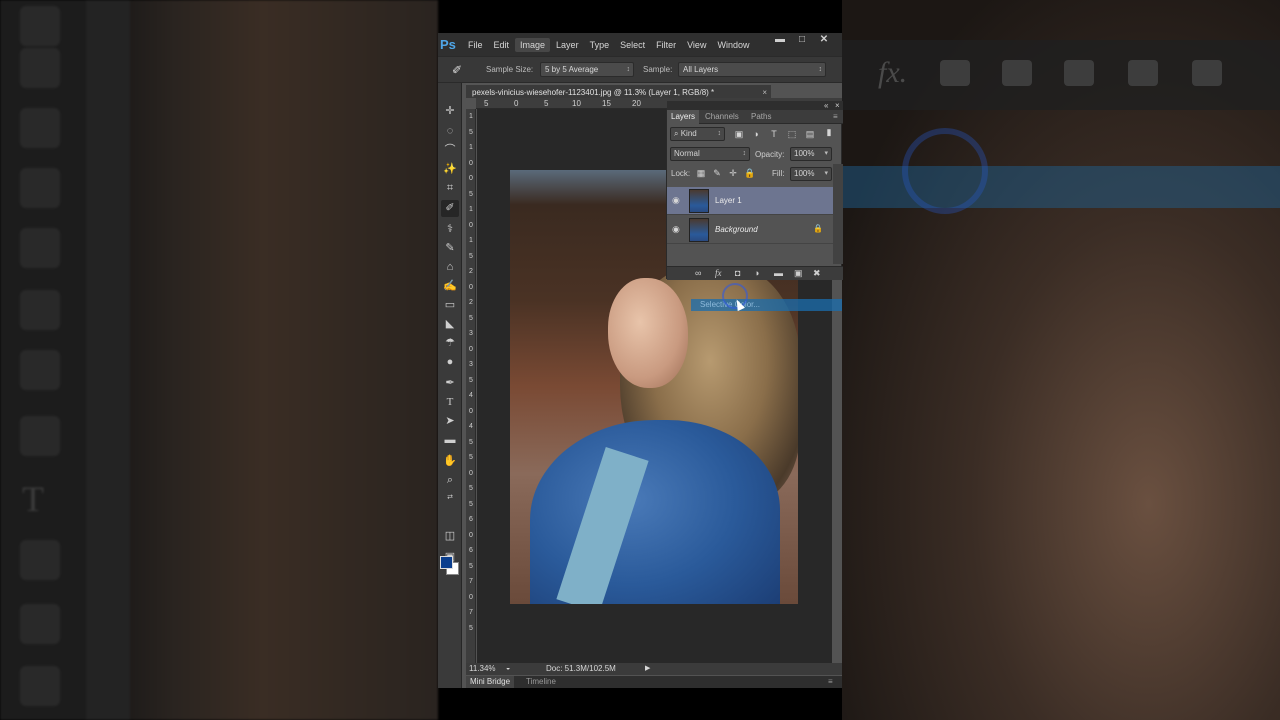 The width and height of the screenshot is (1280, 720). What do you see at coordinates (697, 134) in the screenshot?
I see `filter-kind-select: ⌕ Kind ↕` at bounding box center [697, 134].